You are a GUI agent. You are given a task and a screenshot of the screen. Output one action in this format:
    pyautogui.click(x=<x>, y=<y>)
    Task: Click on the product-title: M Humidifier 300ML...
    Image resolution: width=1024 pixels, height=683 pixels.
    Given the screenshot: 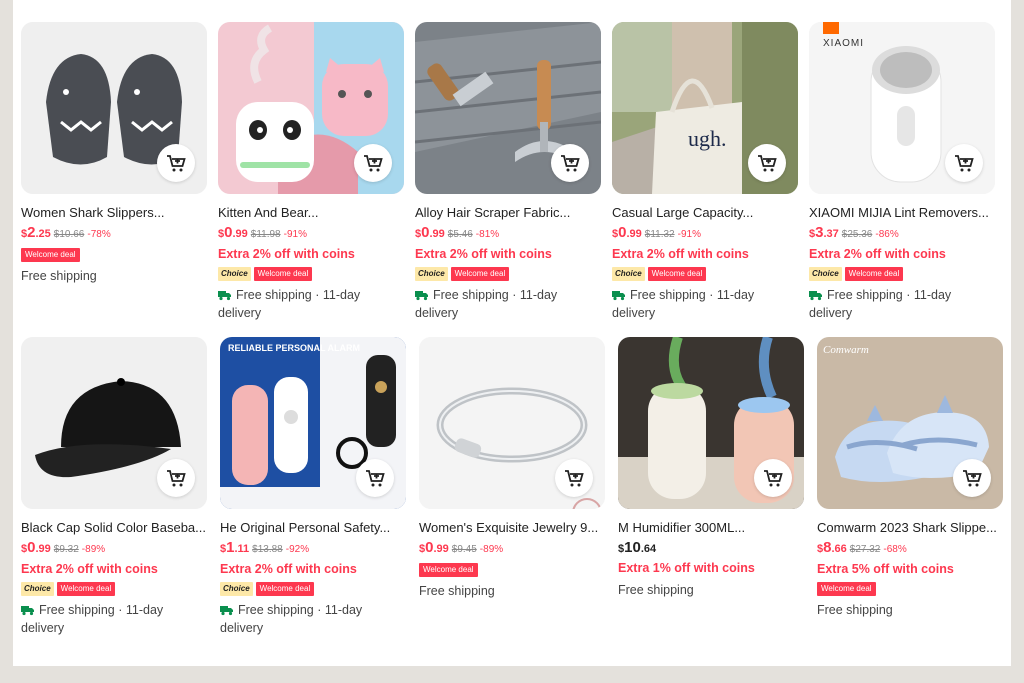 What is the action you would take?
    pyautogui.click(x=711, y=528)
    